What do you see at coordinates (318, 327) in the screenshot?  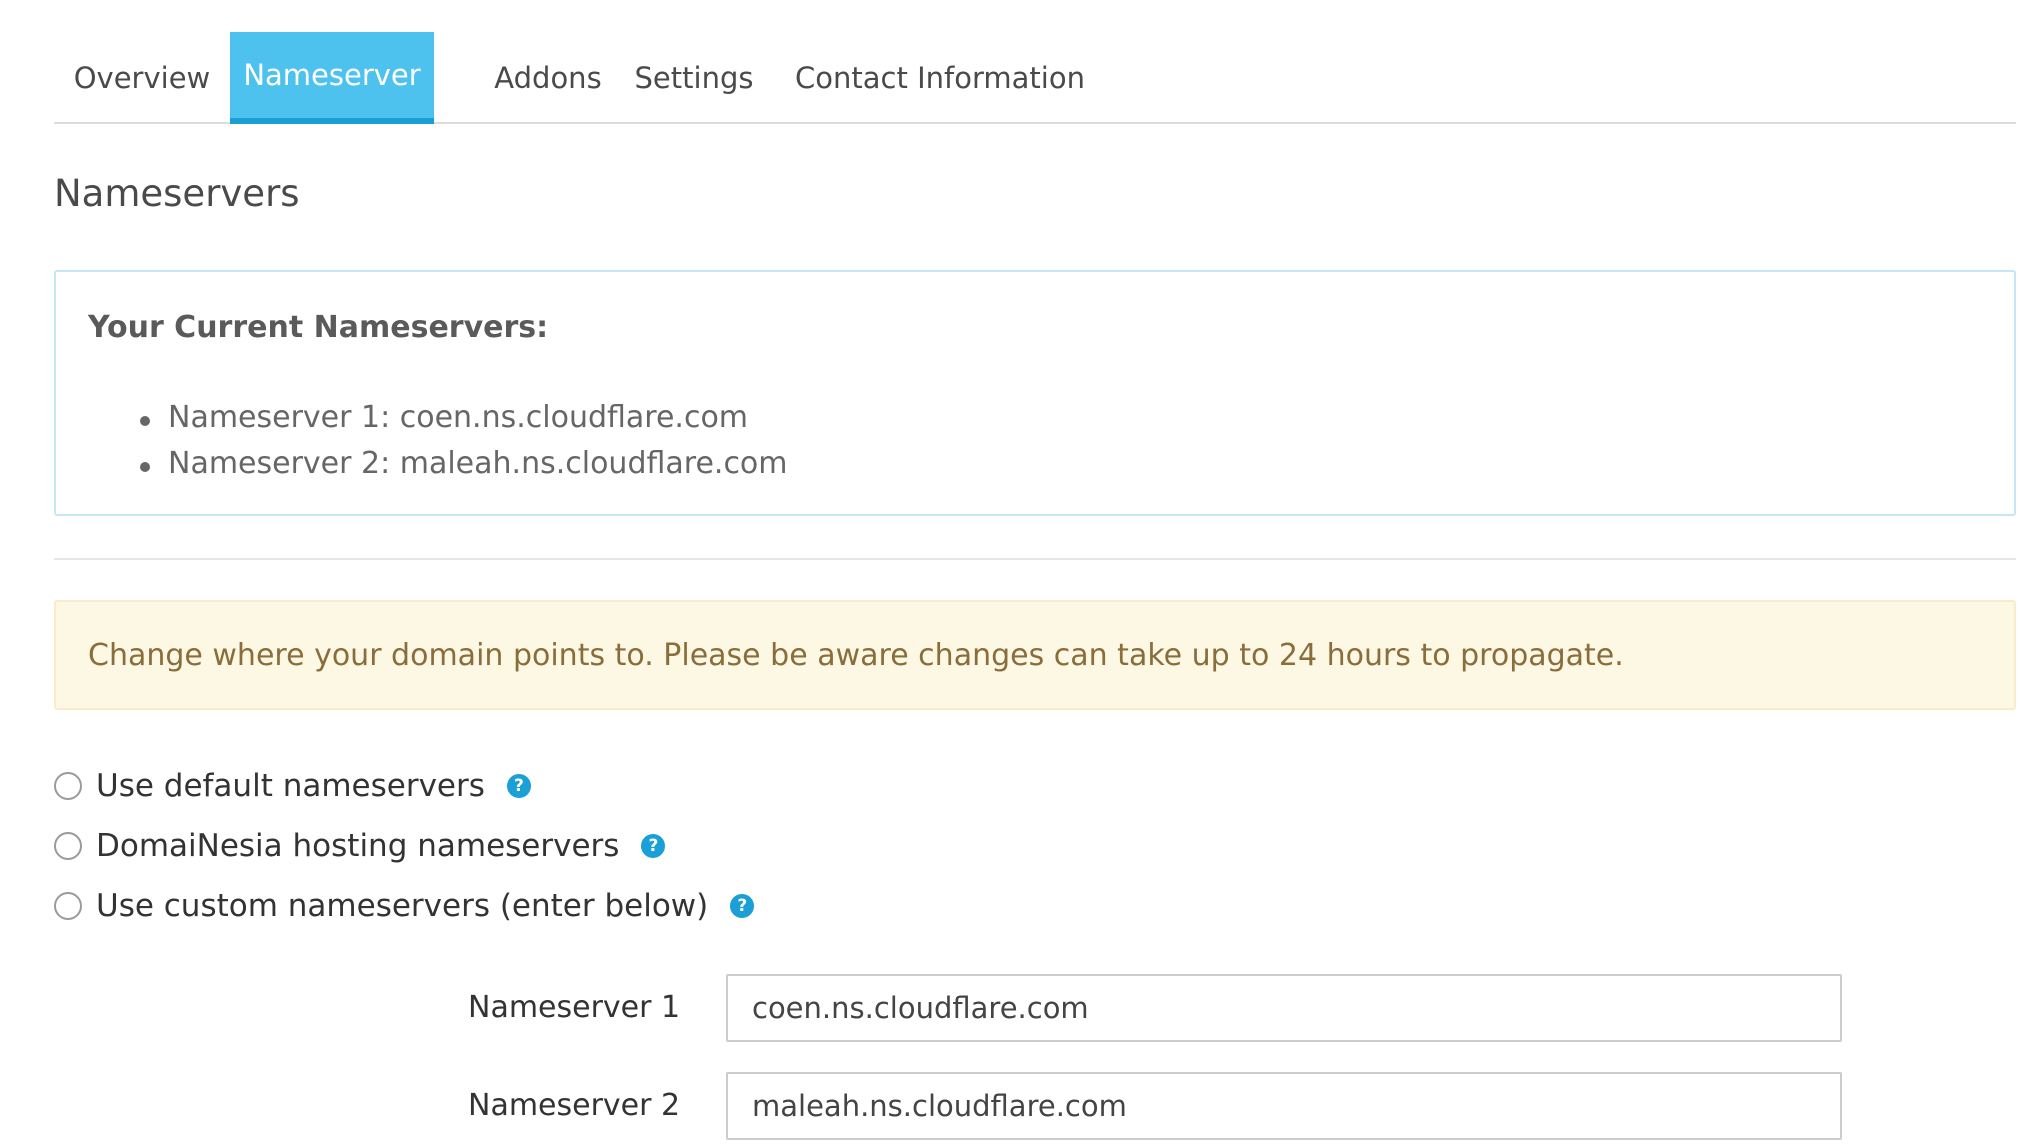 I see `current-nameservers-title: Your Current Nameservers:` at bounding box center [318, 327].